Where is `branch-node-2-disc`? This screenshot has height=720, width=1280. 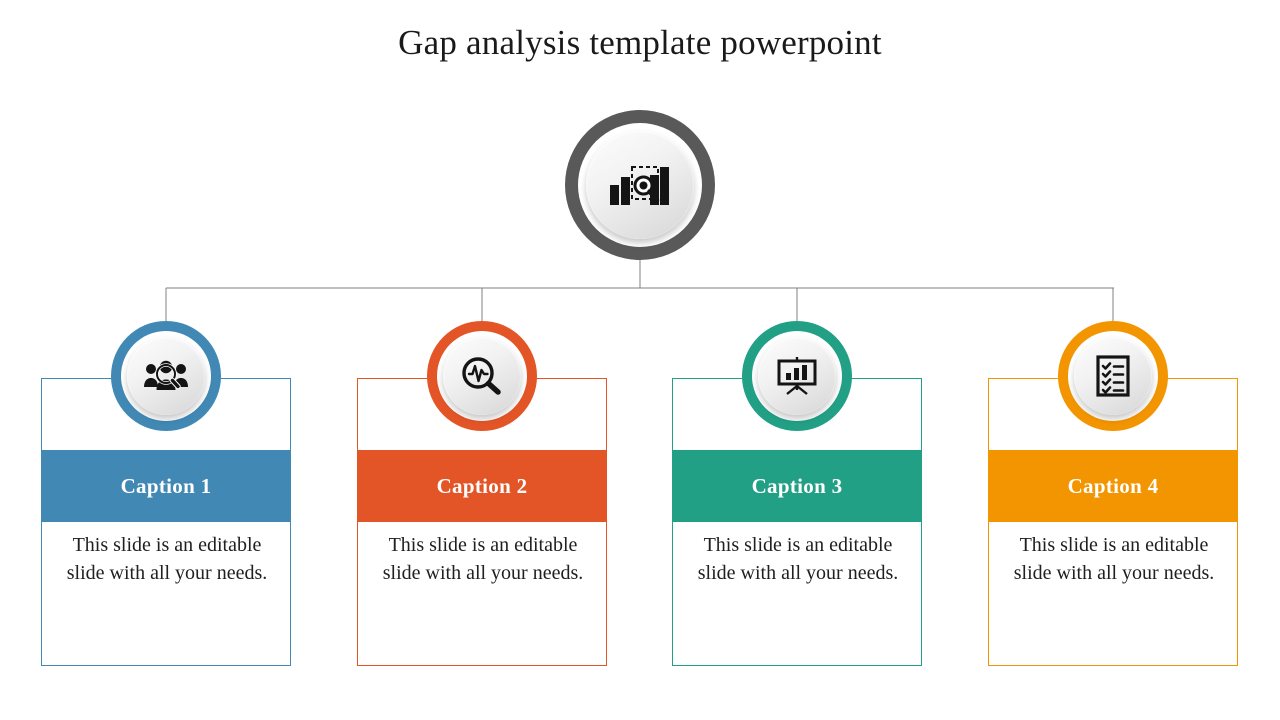 branch-node-2-disc is located at coordinates (482, 376).